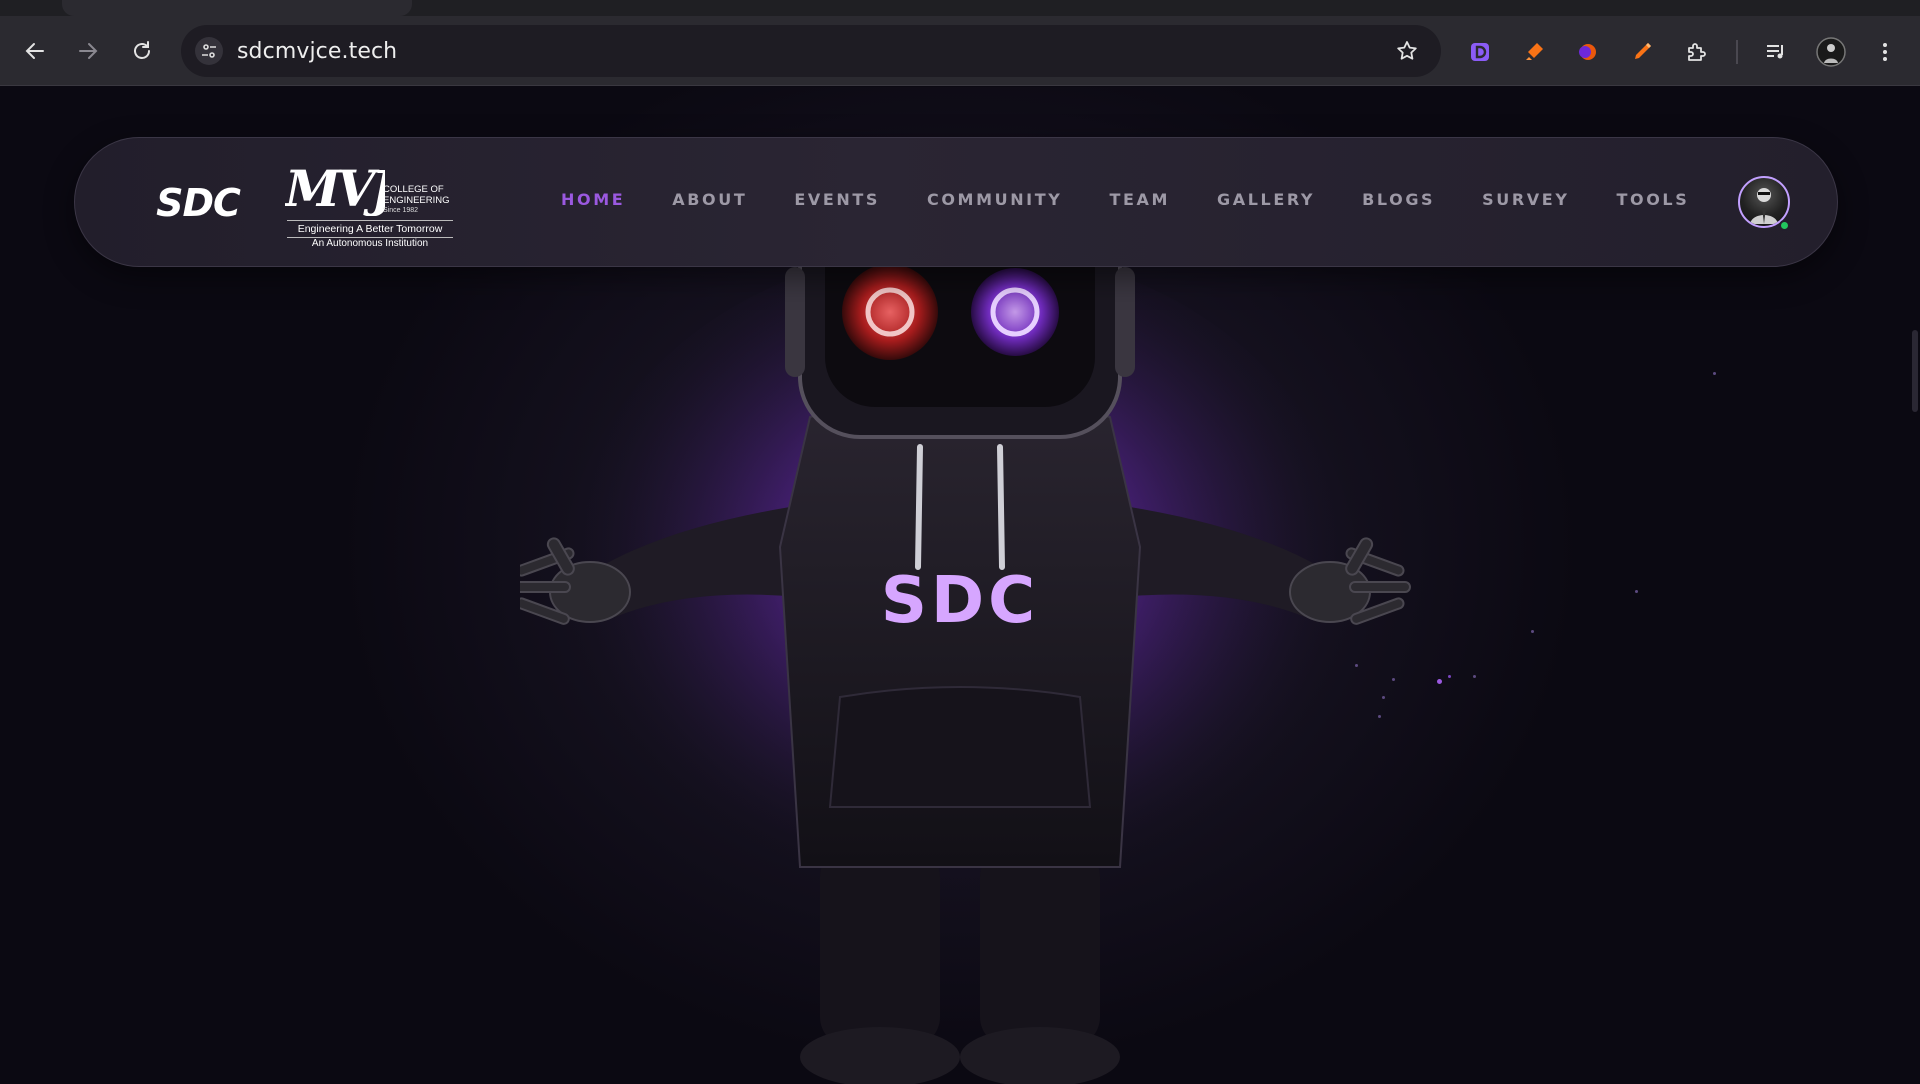 This screenshot has height=1084, width=1920. Describe the element at coordinates (1139, 203) in the screenshot. I see `nav-link-team: TEAM` at that location.